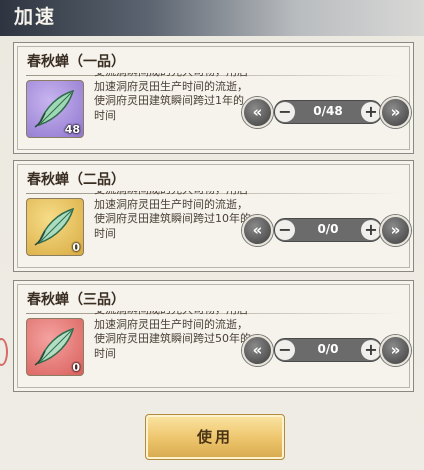  Describe the element at coordinates (76, 300) in the screenshot. I see `item-title: 春秋蝉（三品）` at that location.